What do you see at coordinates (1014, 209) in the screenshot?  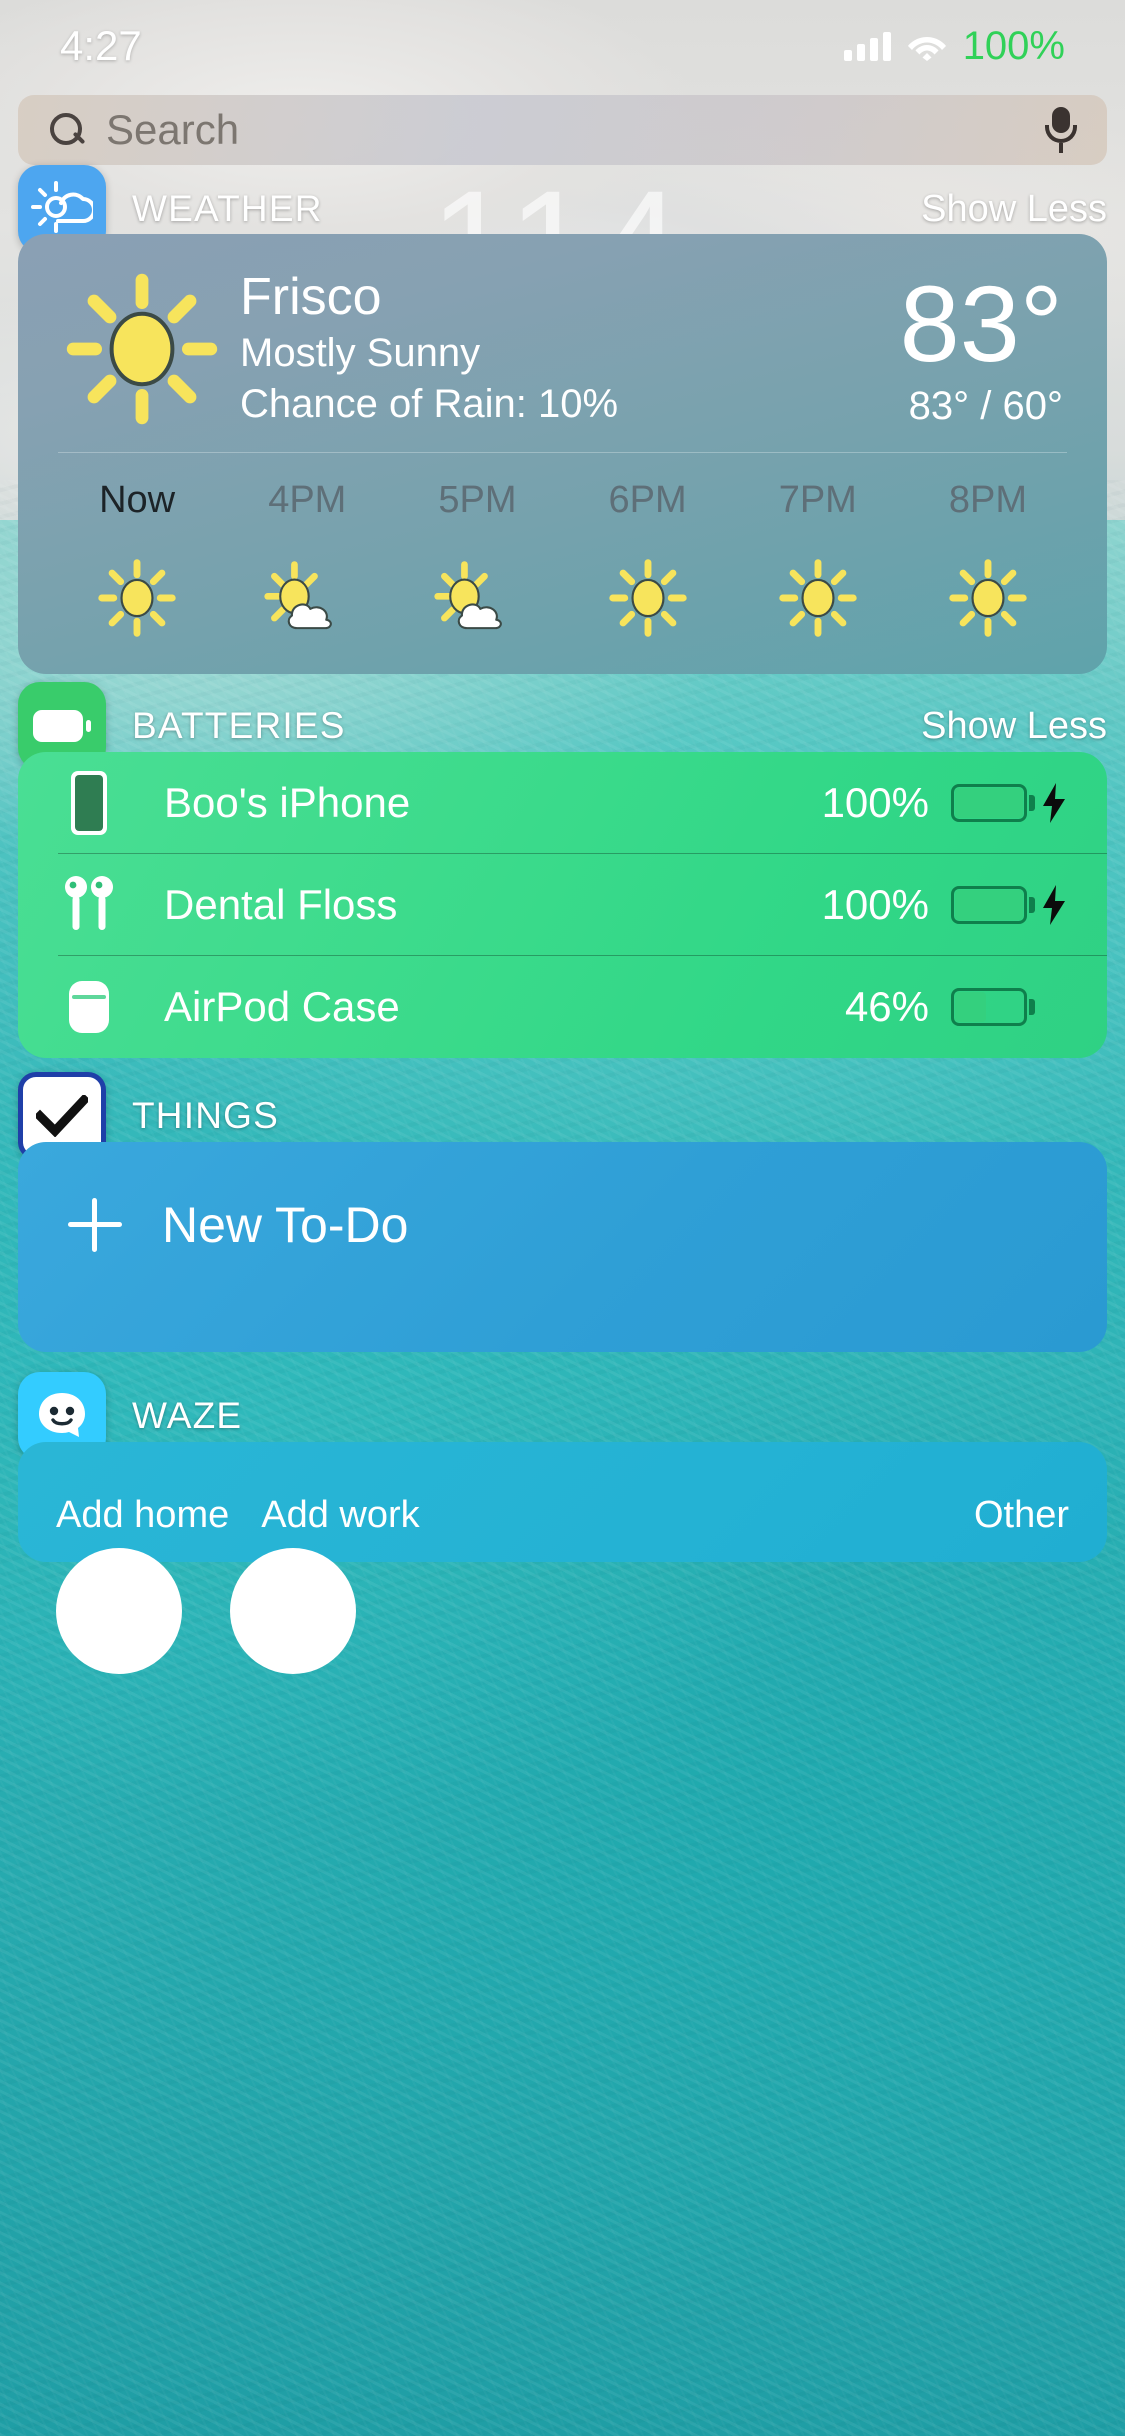 I see `weather-show-less-button: Show Less` at bounding box center [1014, 209].